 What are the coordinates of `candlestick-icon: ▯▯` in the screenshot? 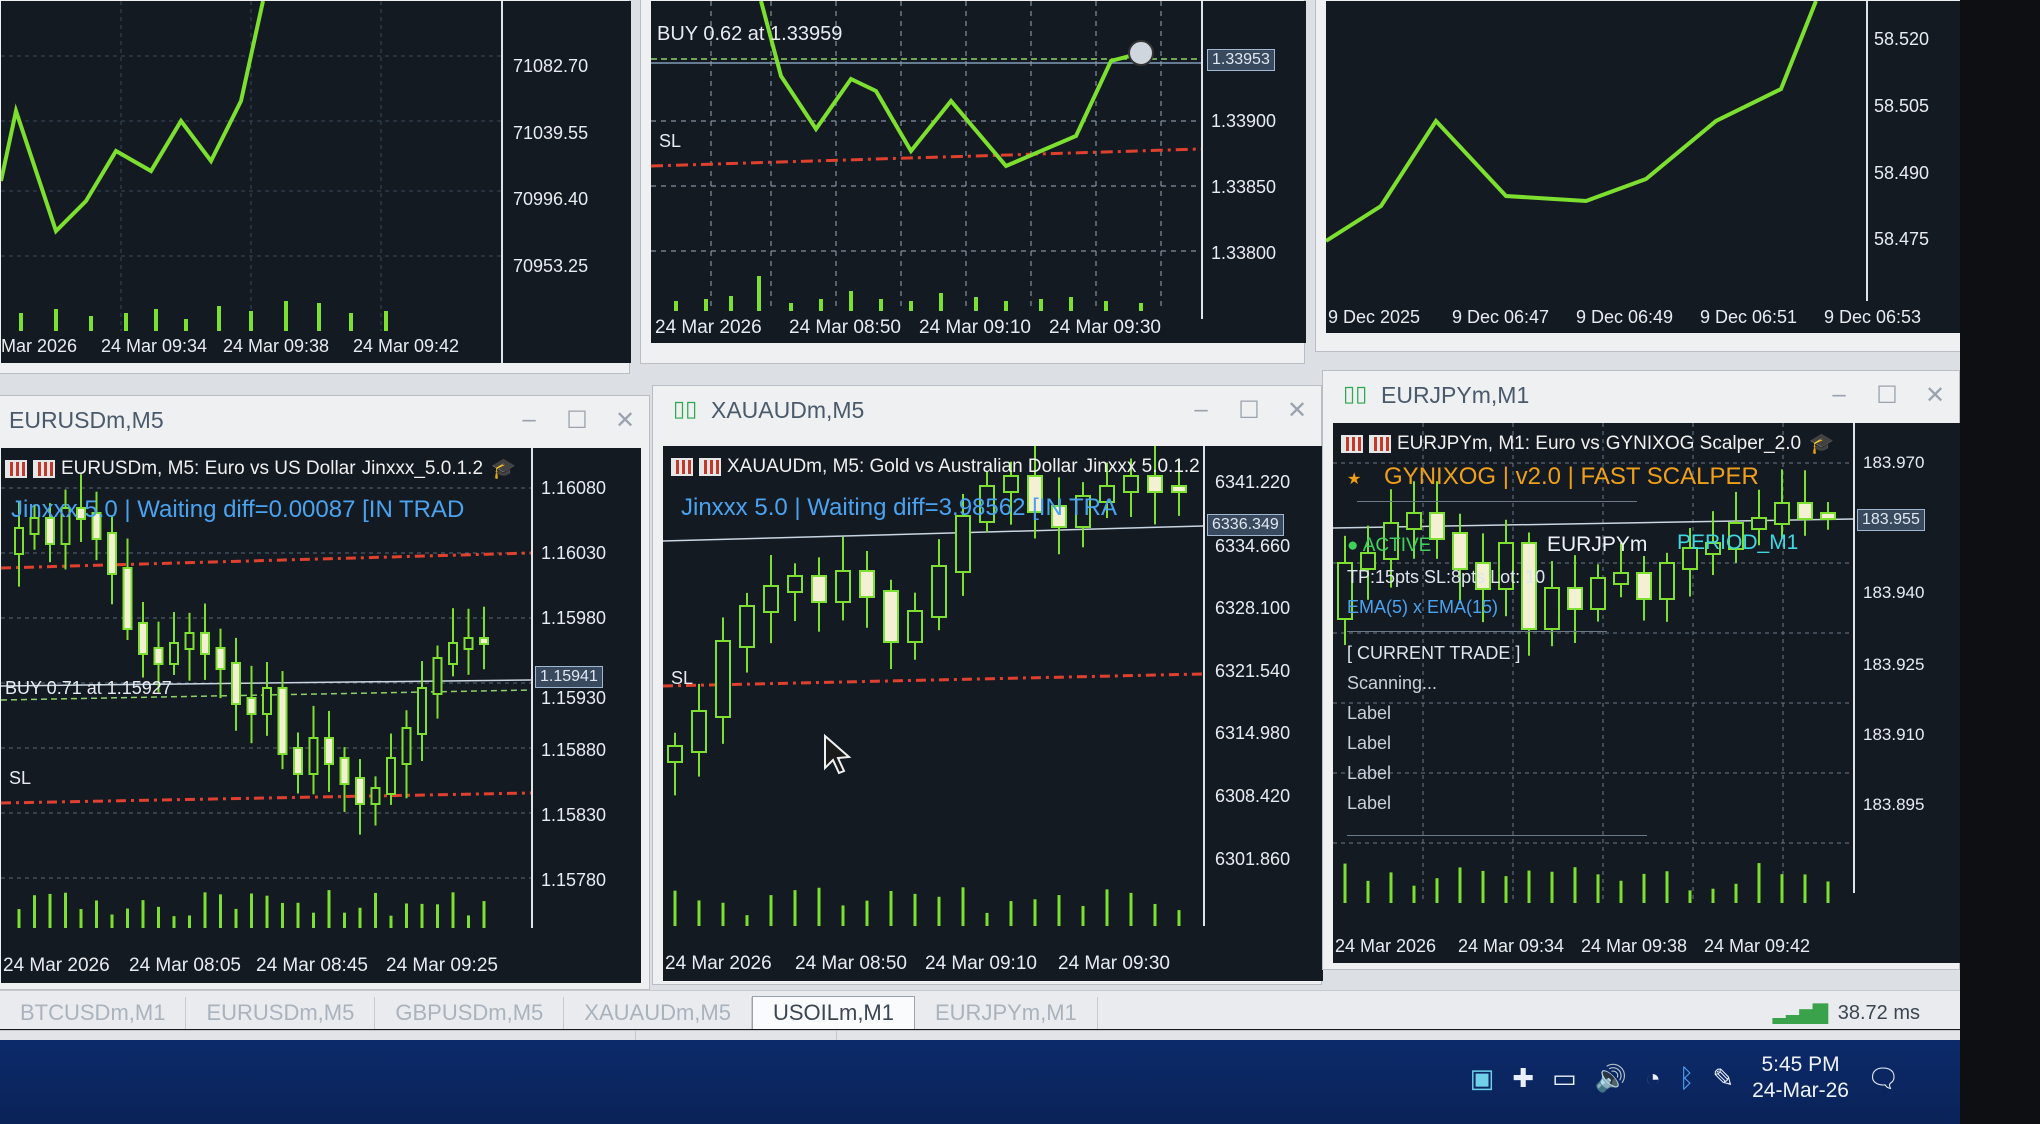 It's located at (1355, 394).